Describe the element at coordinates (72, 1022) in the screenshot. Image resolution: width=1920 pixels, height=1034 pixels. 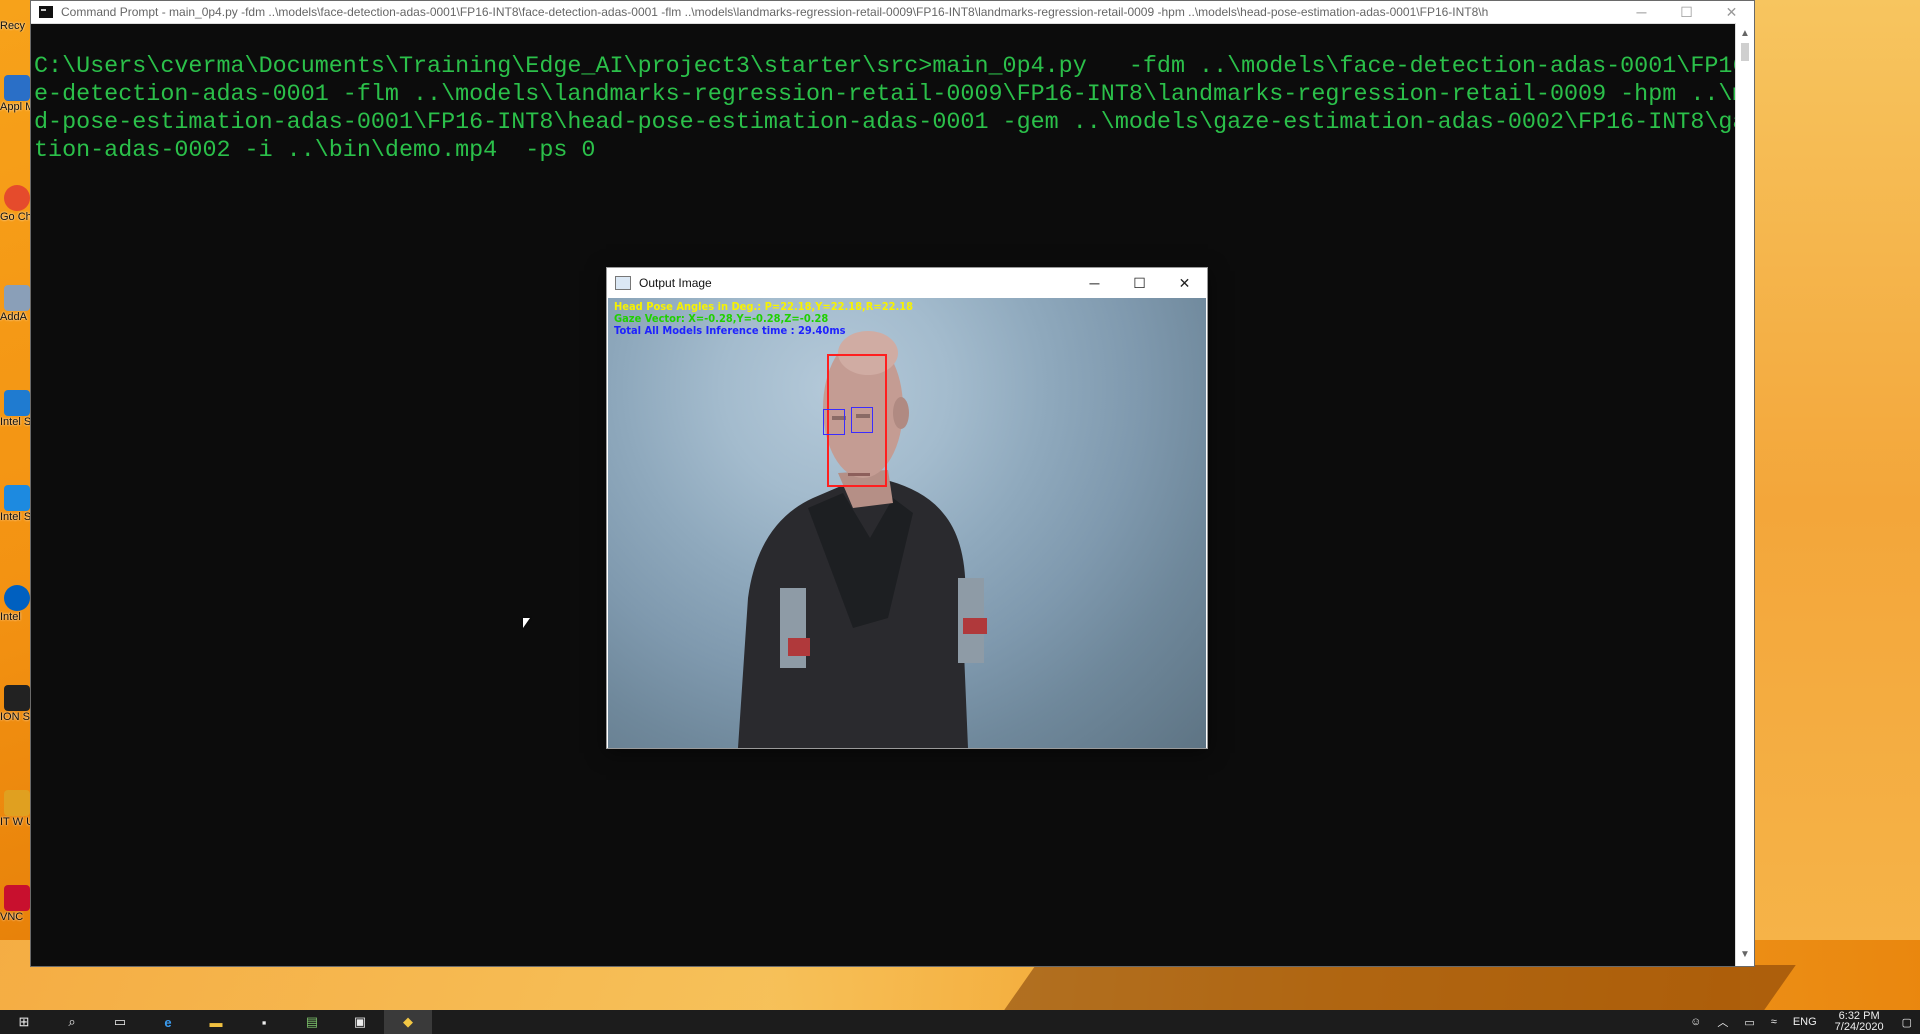
I see `search-icon: ⌕` at that location.